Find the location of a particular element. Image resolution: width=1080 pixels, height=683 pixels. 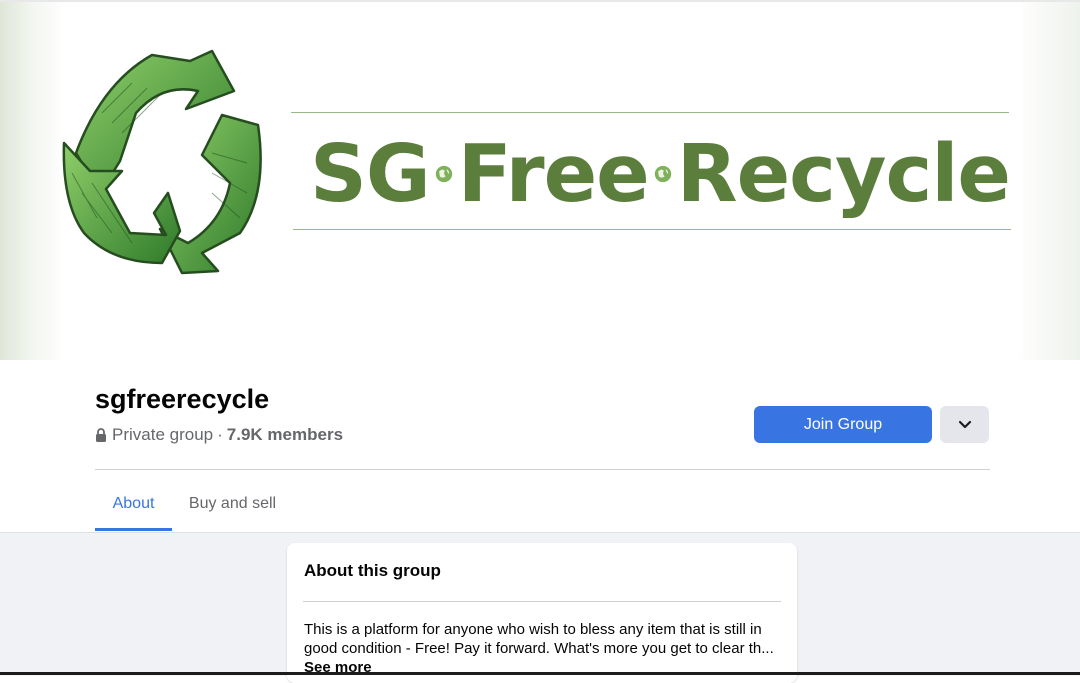

tab-buy-and-sell: Buy and sell is located at coordinates (232, 504).